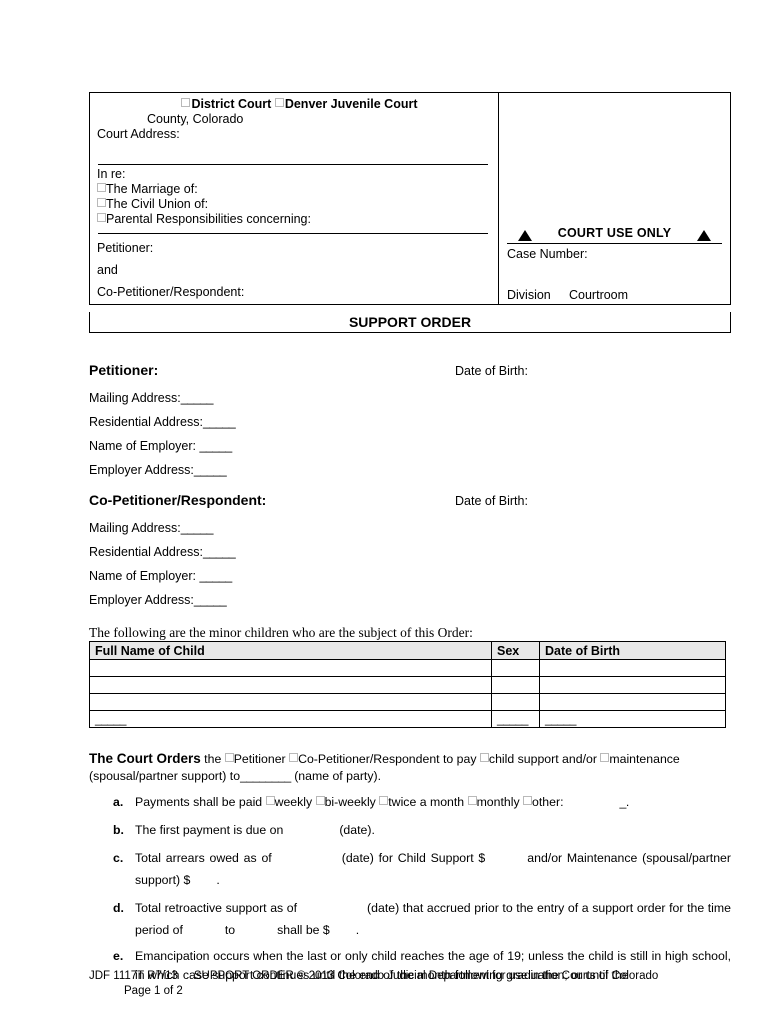 Image resolution: width=770 pixels, height=1024 pixels. What do you see at coordinates (320, 800) in the screenshot?
I see `bi-weekly-checkbox` at bounding box center [320, 800].